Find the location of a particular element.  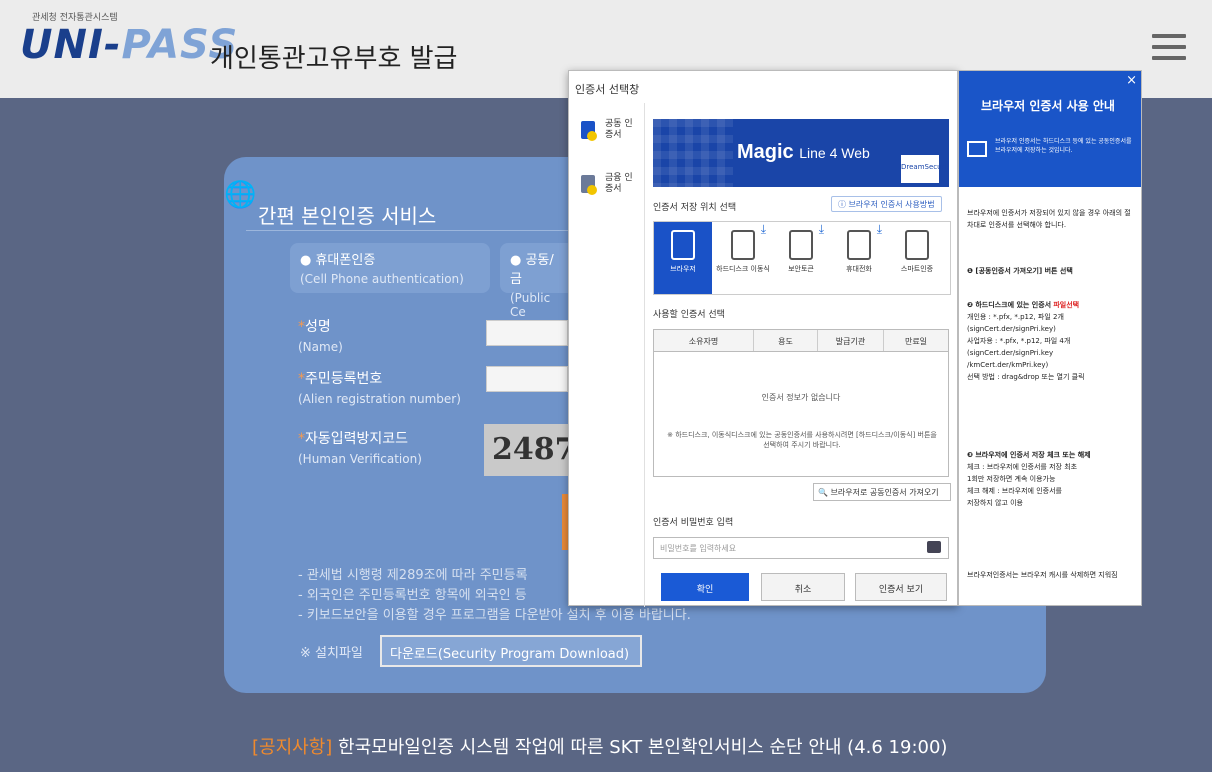

table-header: 소유자명 용도 발급기관 만료일 is located at coordinates (801, 341).